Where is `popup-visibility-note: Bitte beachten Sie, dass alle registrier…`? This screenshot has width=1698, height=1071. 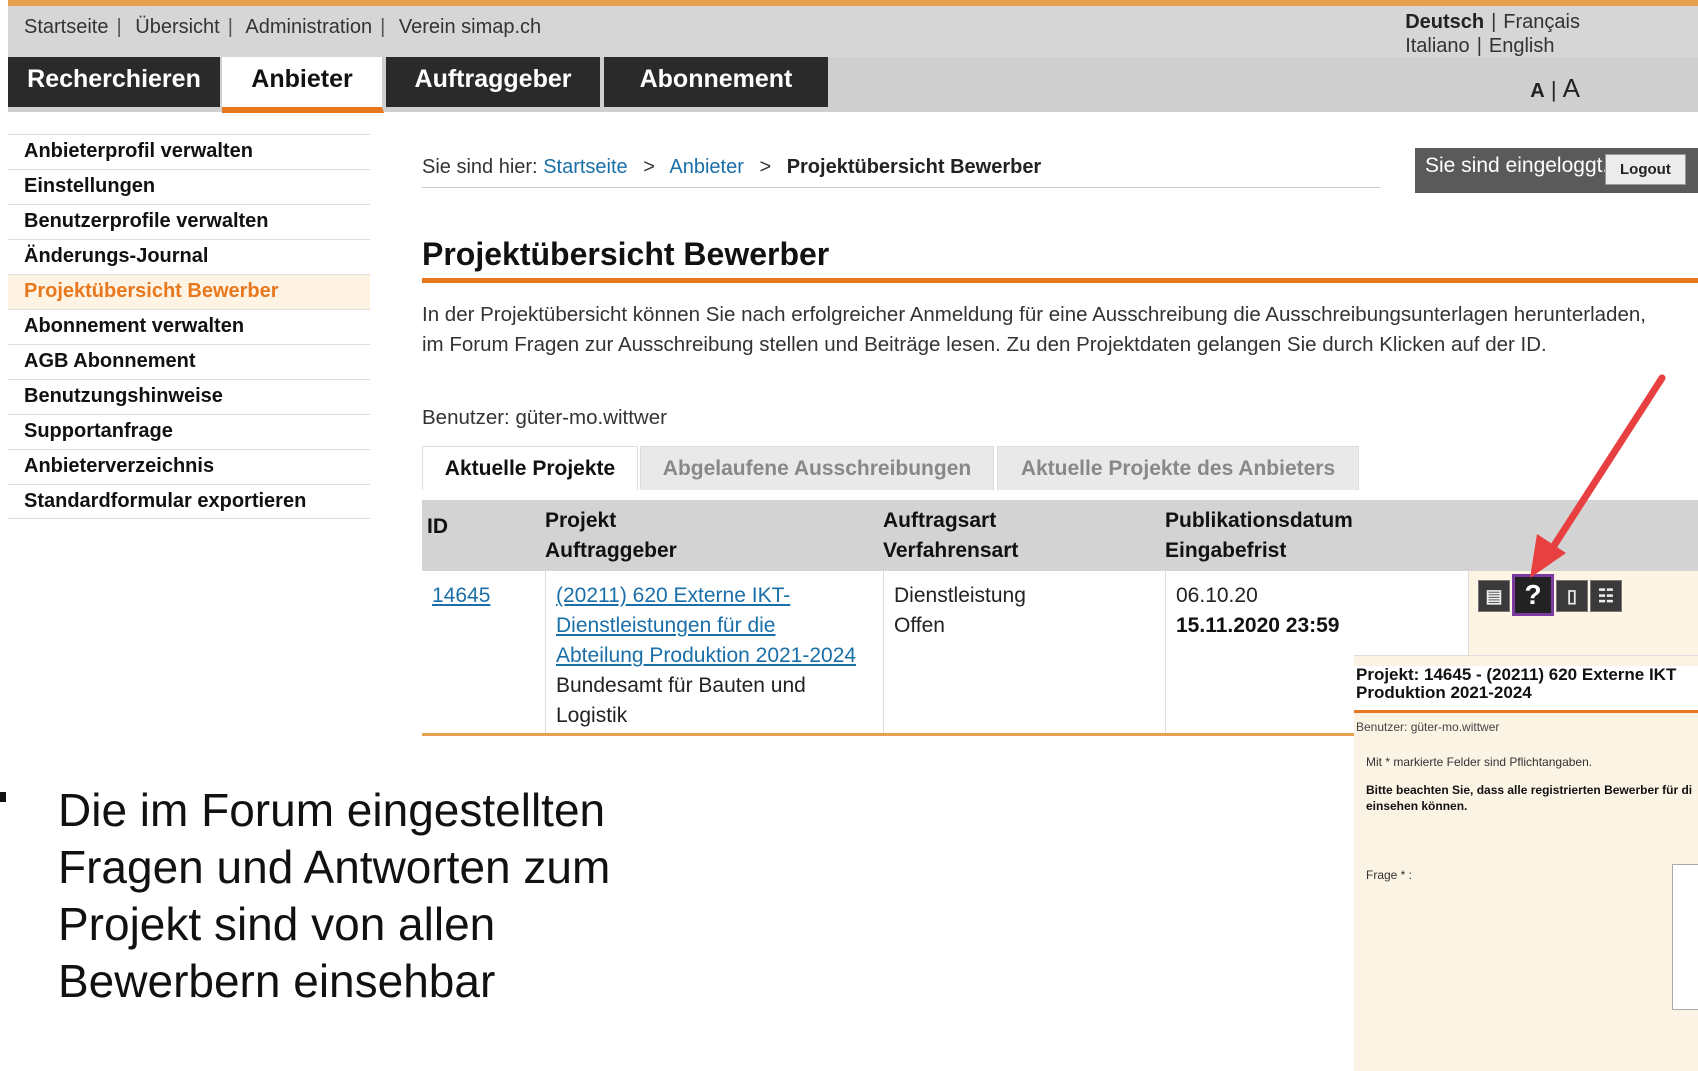 popup-visibility-note: Bitte beachten Sie, dass alle registrier… is located at coordinates (1529, 798).